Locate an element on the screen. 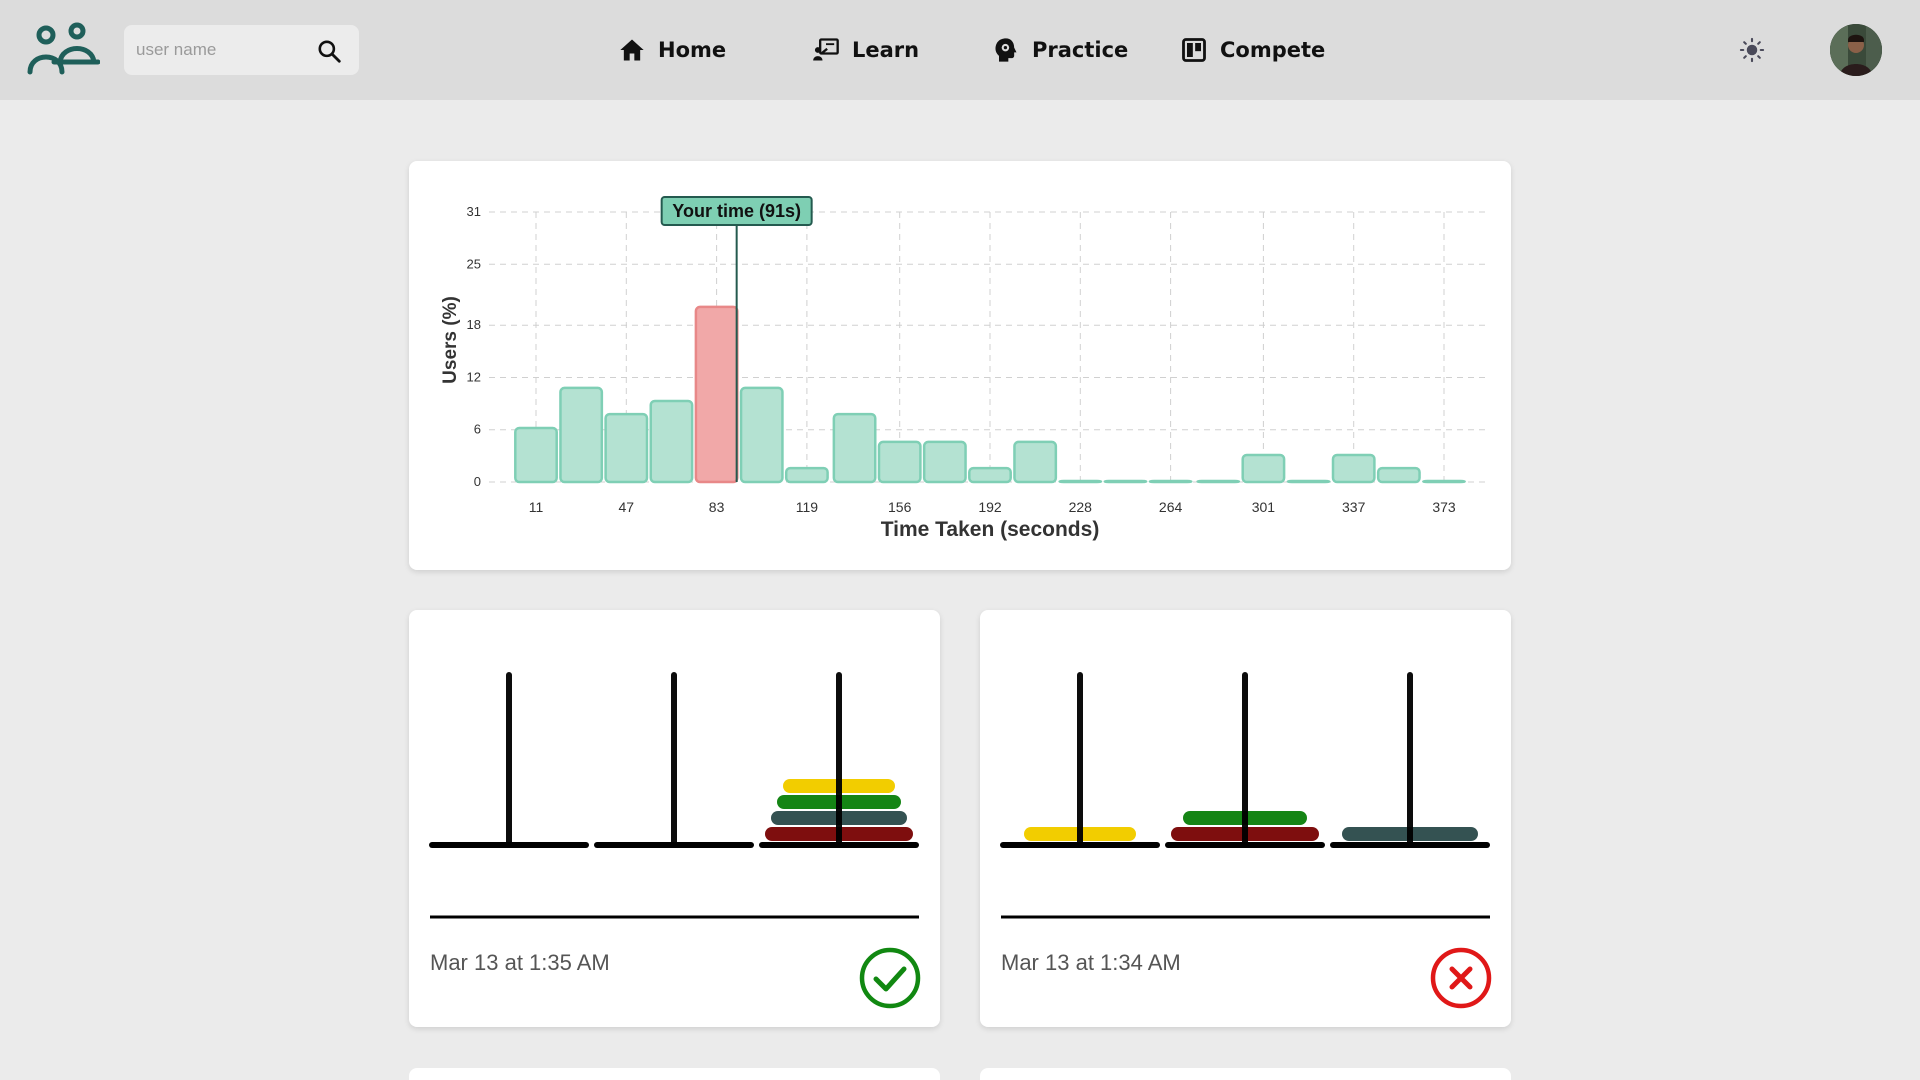 This screenshot has height=1080, width=1920. nav-compete: Compete is located at coordinates (1252, 50).